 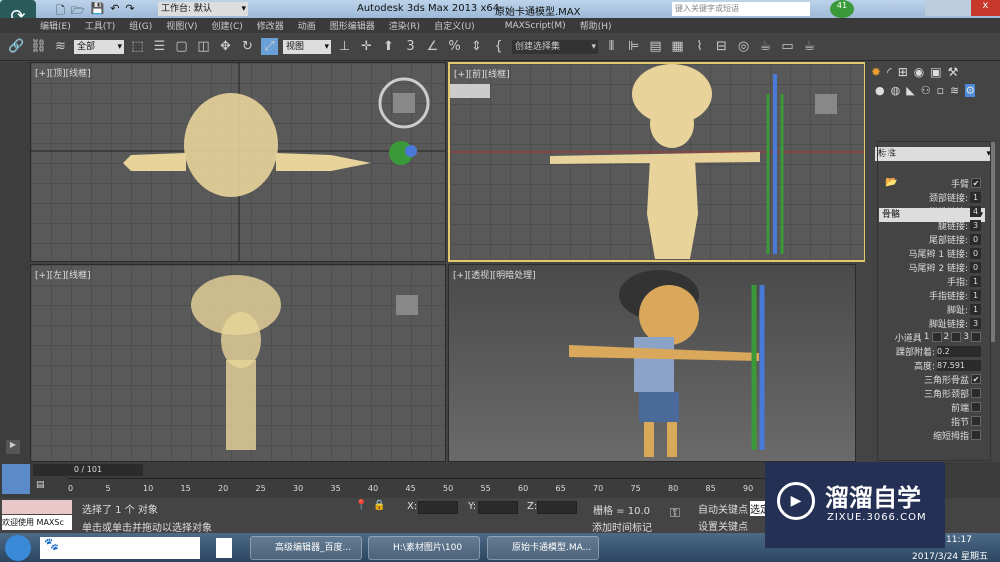 I want to click on triangle-pelvis-checkbox: ✔, so click(x=976, y=379).